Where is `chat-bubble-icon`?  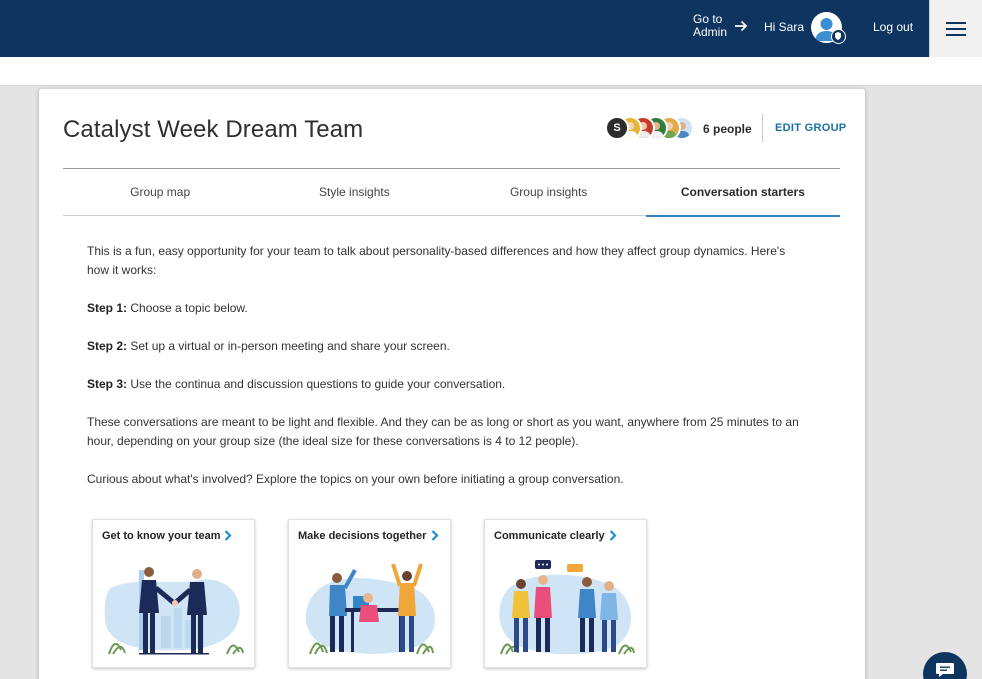
chat-bubble-icon is located at coordinates (945, 670).